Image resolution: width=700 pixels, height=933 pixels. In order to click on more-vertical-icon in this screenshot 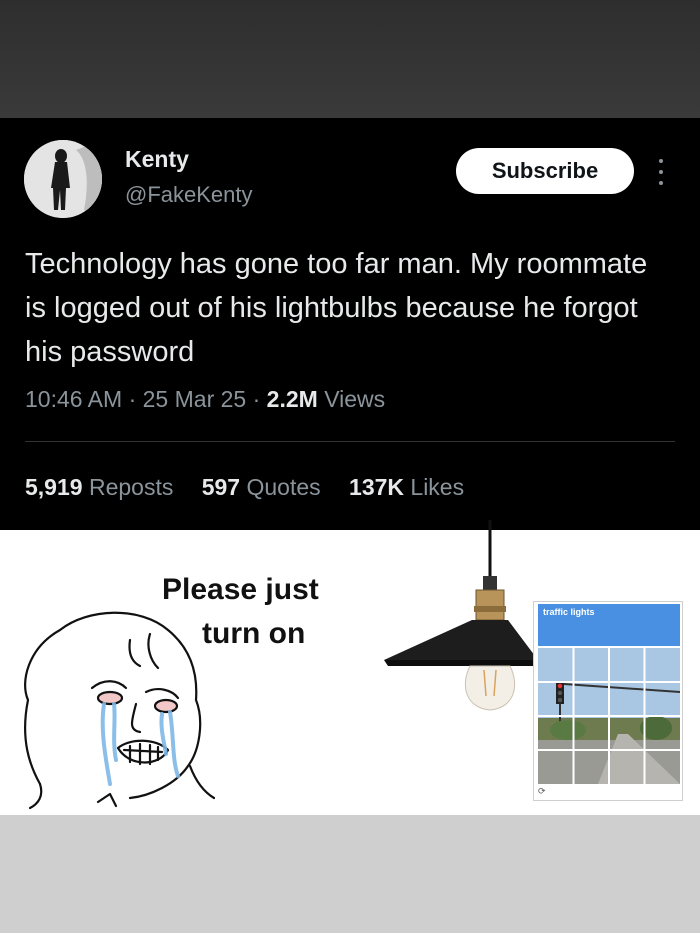, I will do `click(661, 172)`.